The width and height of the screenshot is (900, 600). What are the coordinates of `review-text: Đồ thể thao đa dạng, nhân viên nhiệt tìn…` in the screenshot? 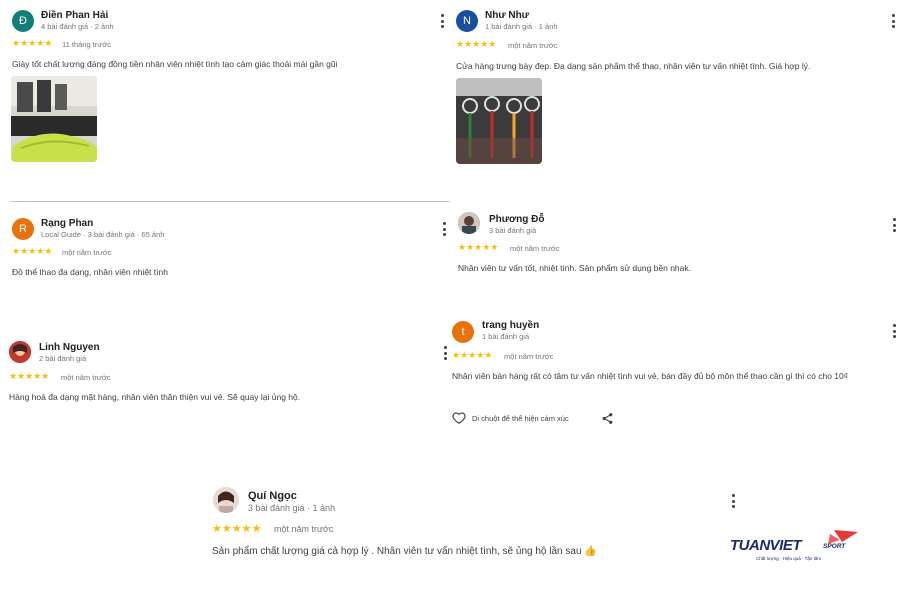 It's located at (90, 272).